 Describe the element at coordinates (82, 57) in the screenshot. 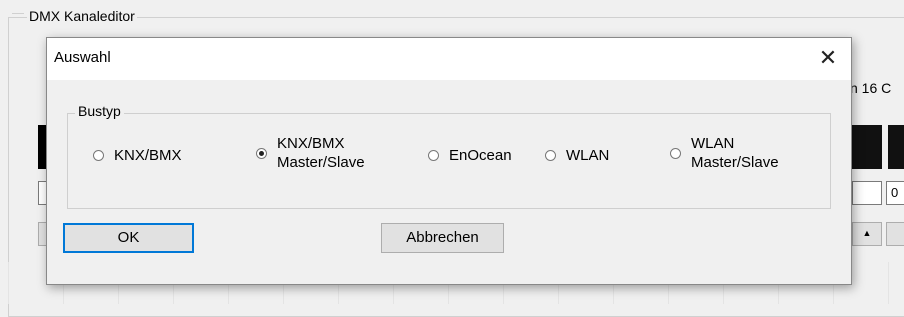

I see `dialog-title: Auswahl` at that location.